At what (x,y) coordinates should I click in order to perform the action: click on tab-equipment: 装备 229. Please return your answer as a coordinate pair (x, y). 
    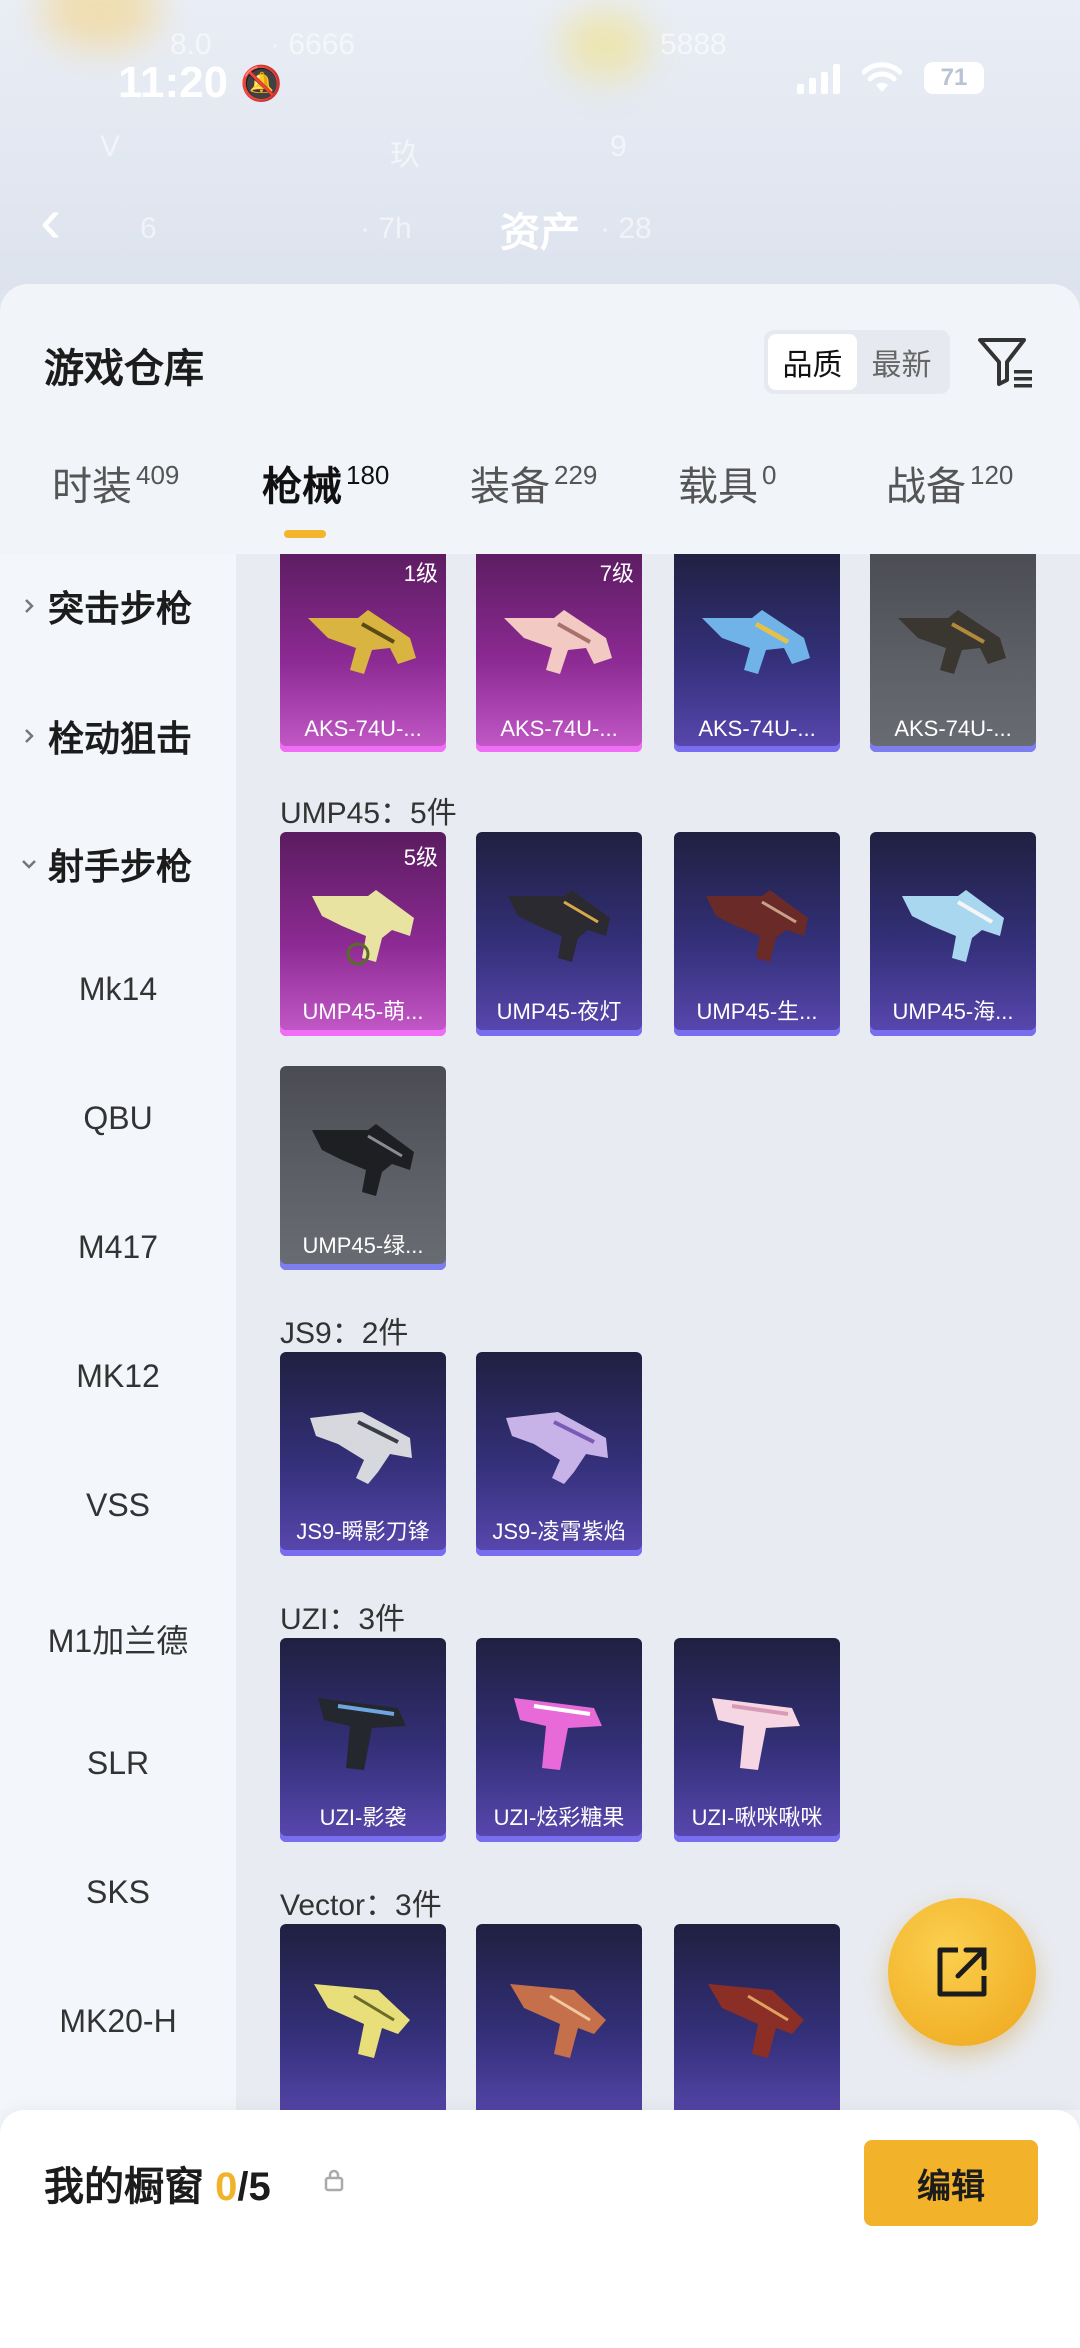
    Looking at the image, I should click on (533, 483).